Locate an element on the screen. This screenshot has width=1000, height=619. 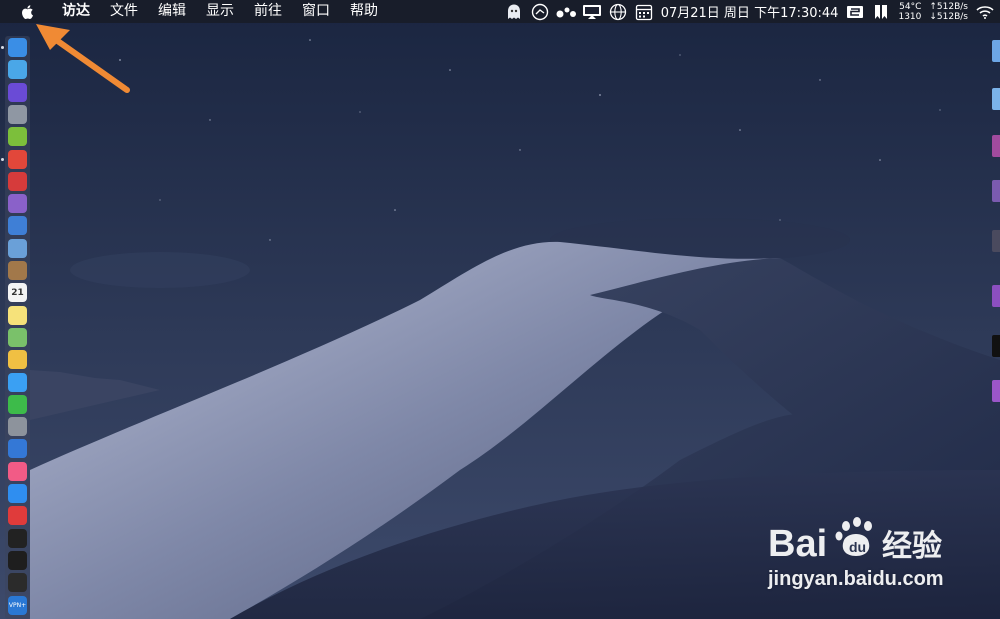
watermark-url: jingyan.baidu.com is located at coordinates (856, 579).